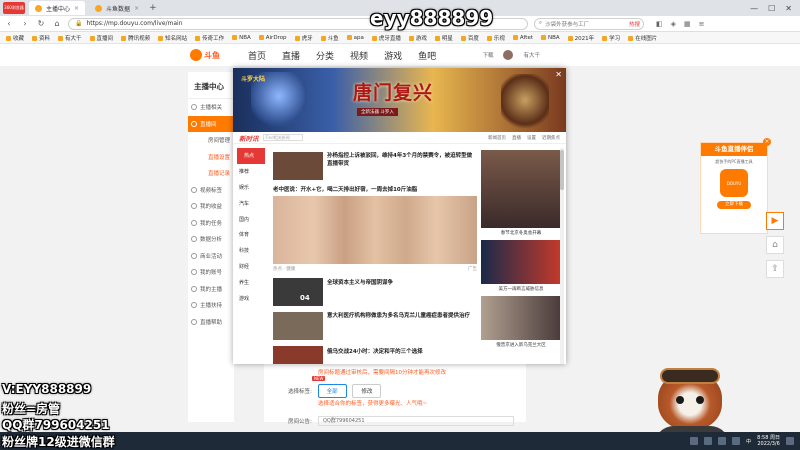 The height and width of the screenshot is (450, 800). What do you see at coordinates (251, 156) in the screenshot?
I see `category-hot: 热点` at bounding box center [251, 156].